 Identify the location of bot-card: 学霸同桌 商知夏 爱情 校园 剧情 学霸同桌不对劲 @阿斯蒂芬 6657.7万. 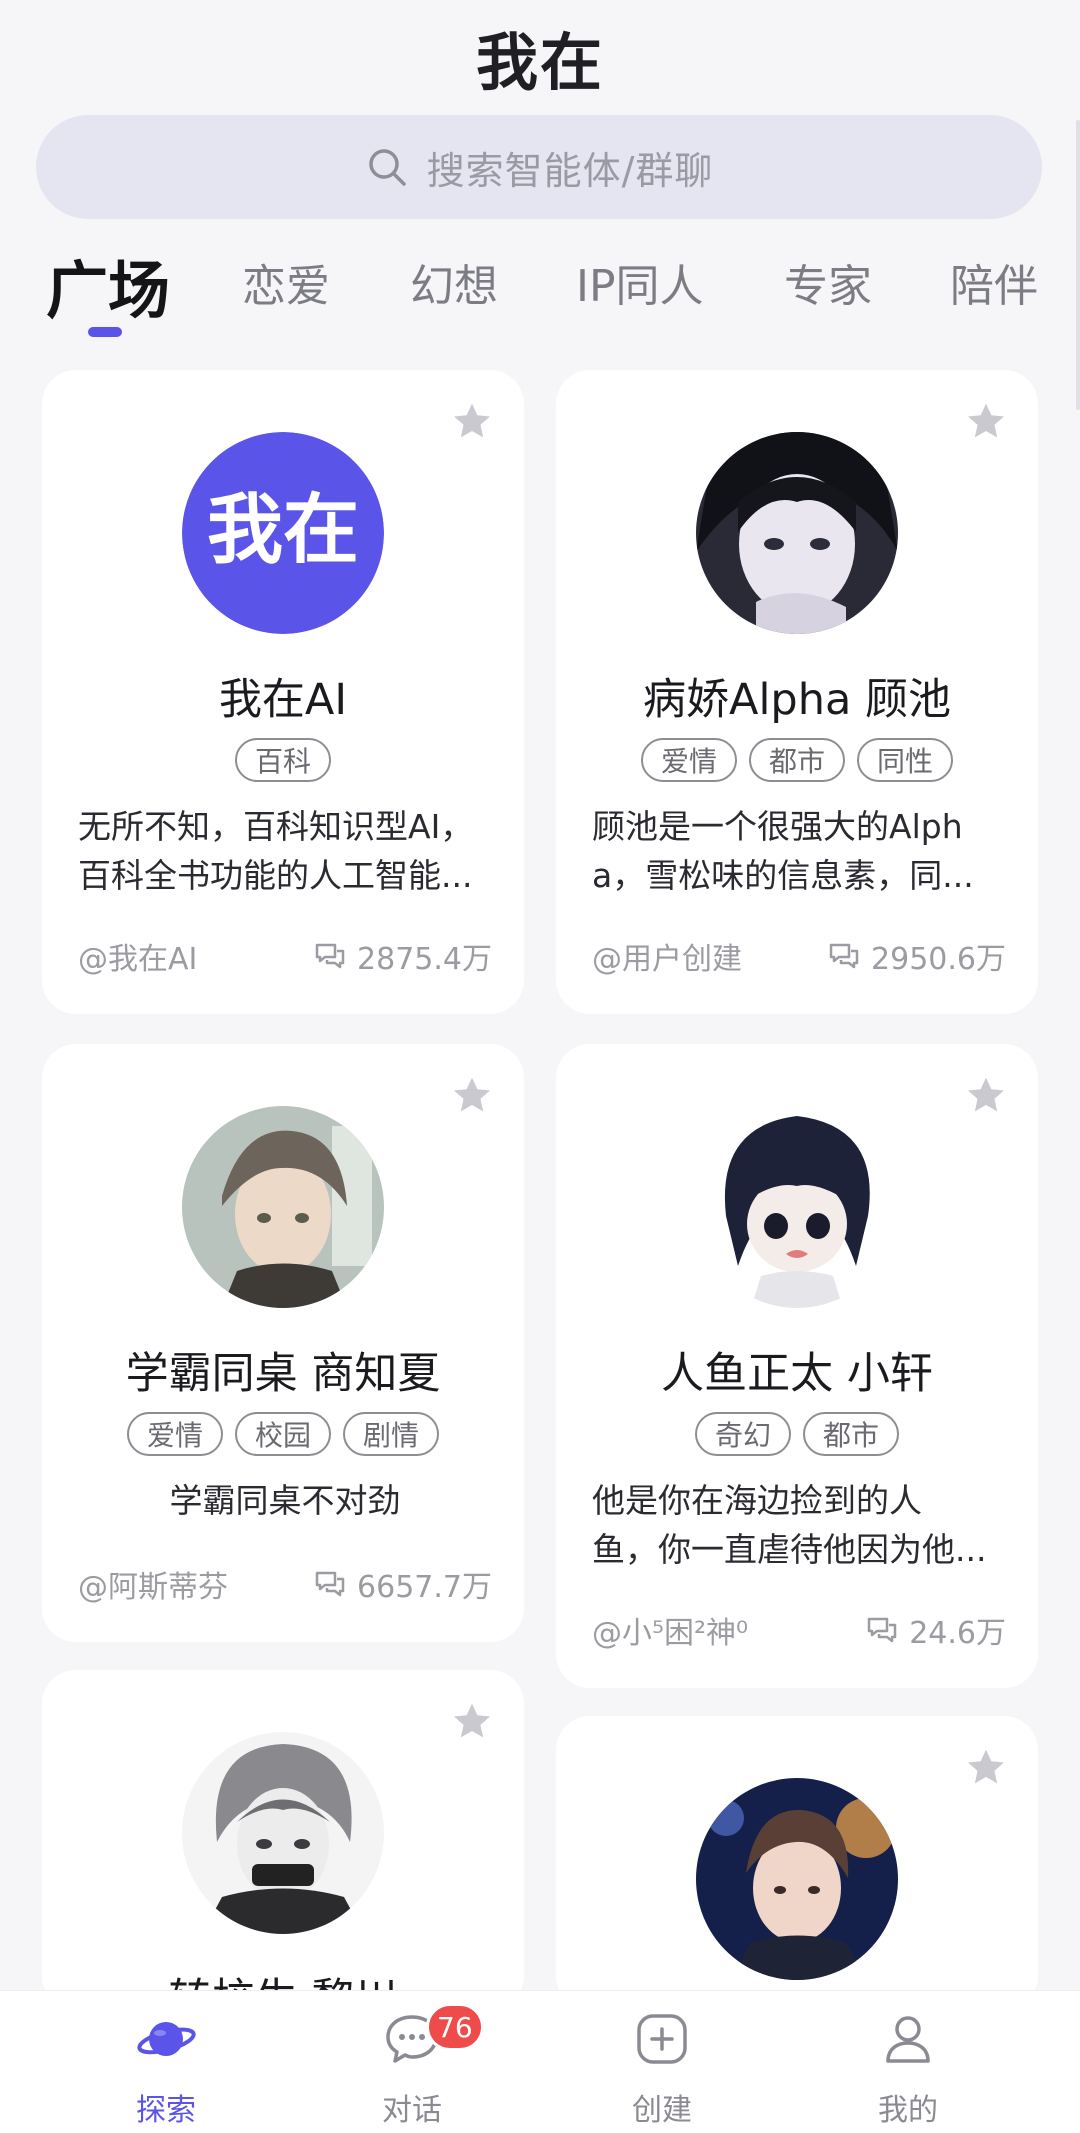
(283, 1343).